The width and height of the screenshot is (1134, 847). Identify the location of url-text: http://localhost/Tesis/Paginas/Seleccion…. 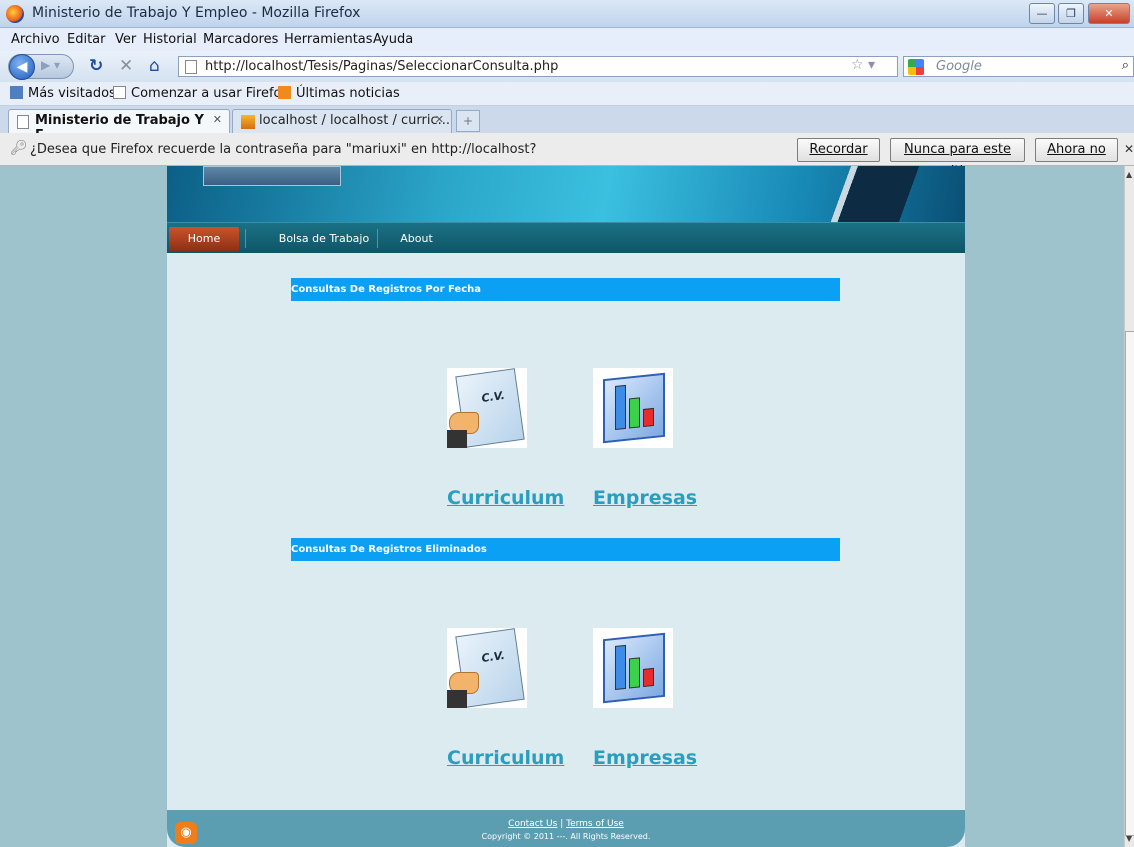
(382, 66).